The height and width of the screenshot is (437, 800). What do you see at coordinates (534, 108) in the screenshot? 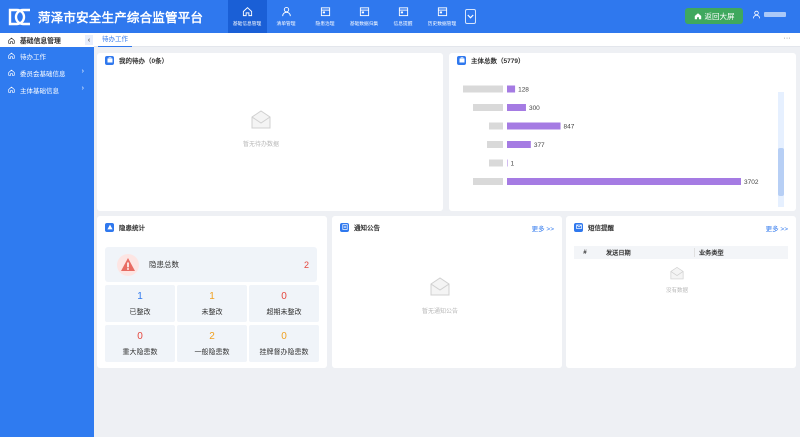
I see `chart-value-label: 300` at bounding box center [534, 108].